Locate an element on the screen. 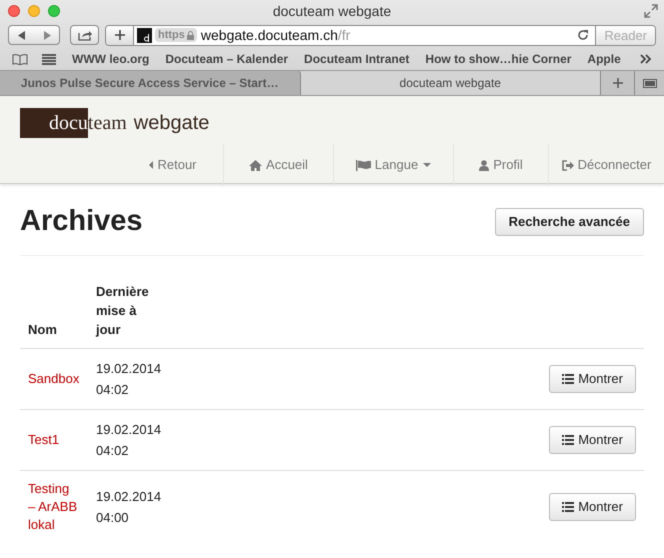  nav-link: Accueil is located at coordinates (278, 165).